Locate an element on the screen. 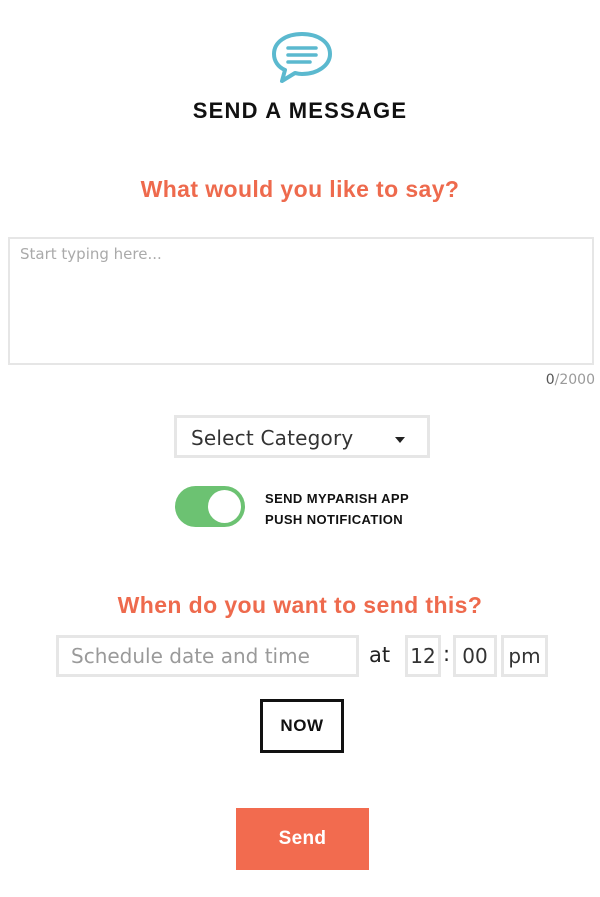  toggle-knob is located at coordinates (224, 506).